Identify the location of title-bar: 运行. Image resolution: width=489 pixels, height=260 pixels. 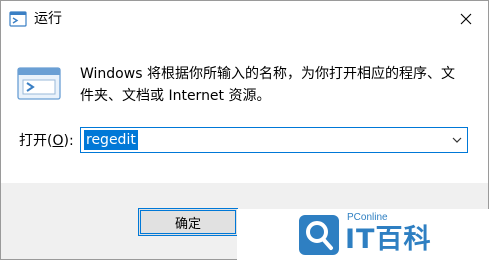
(244, 20).